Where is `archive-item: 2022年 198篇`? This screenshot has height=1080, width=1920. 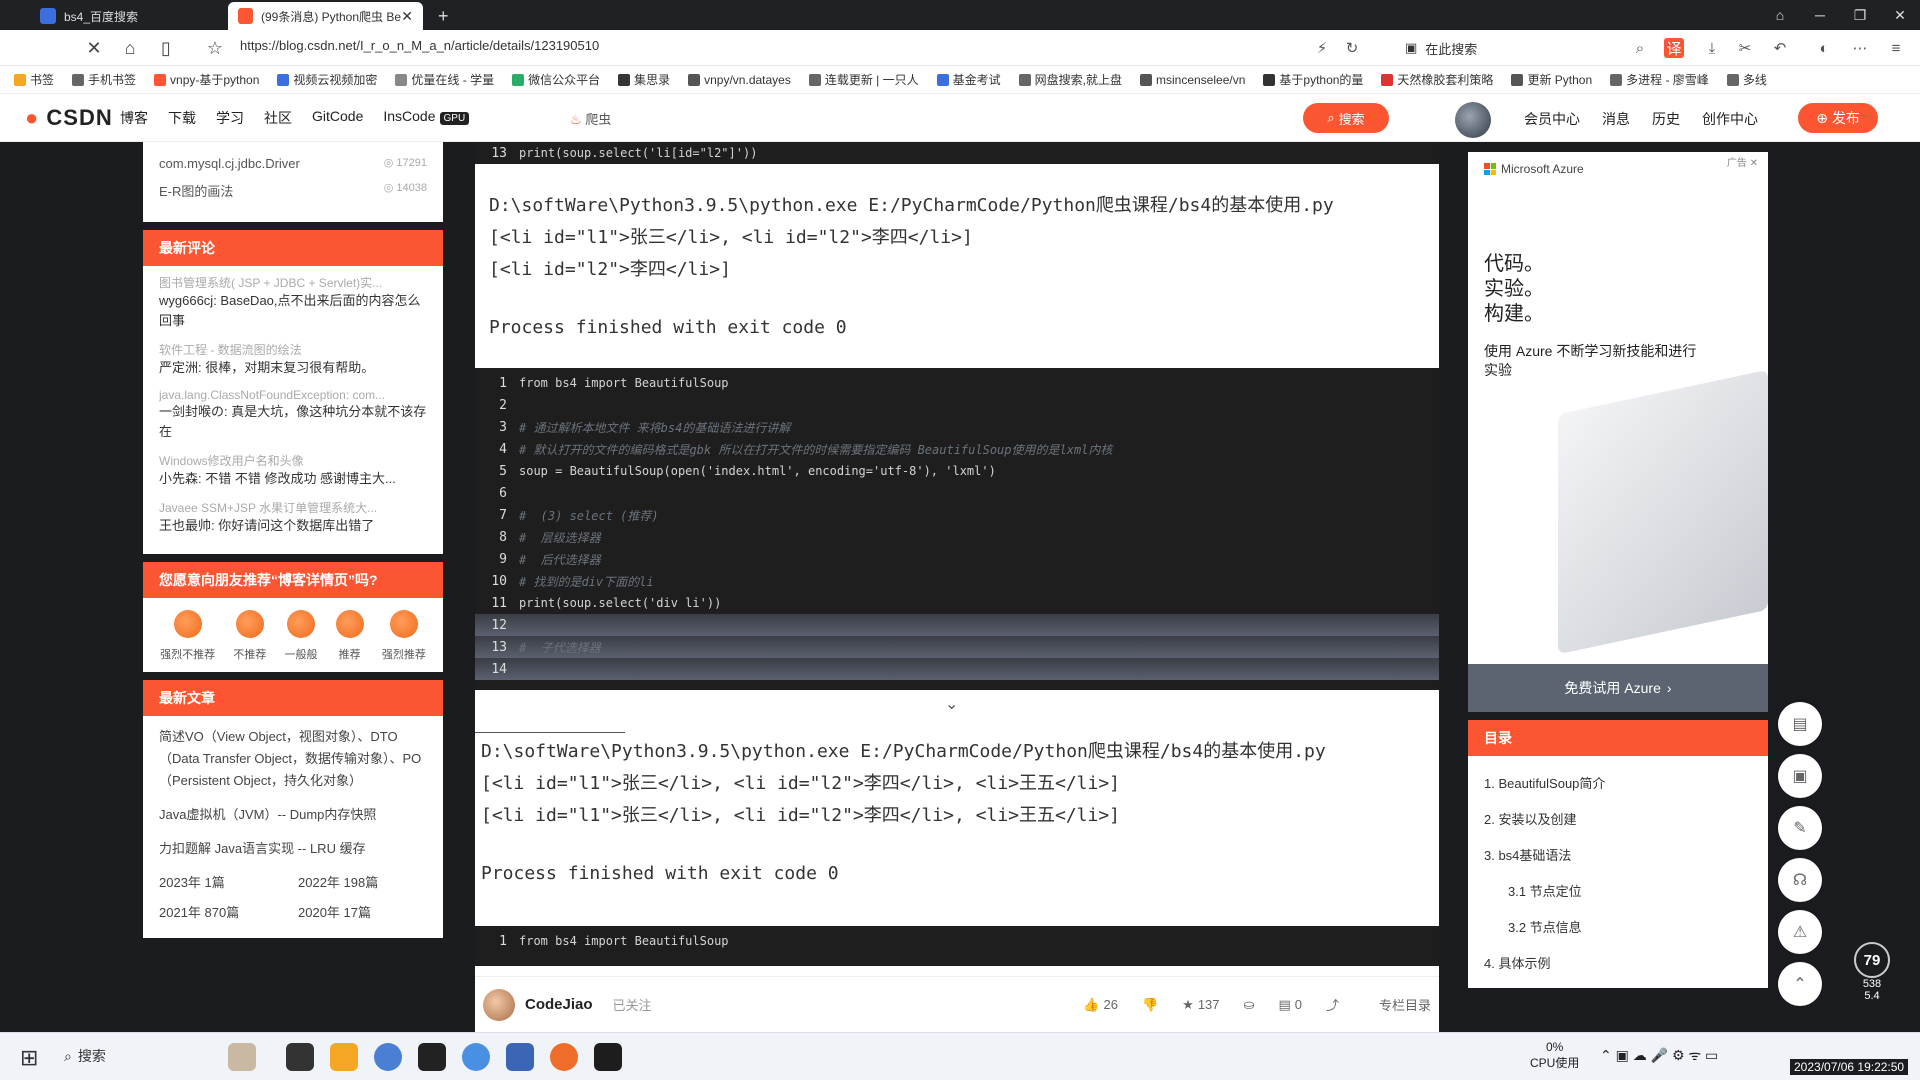 archive-item: 2022年 198篇 is located at coordinates (362, 883).